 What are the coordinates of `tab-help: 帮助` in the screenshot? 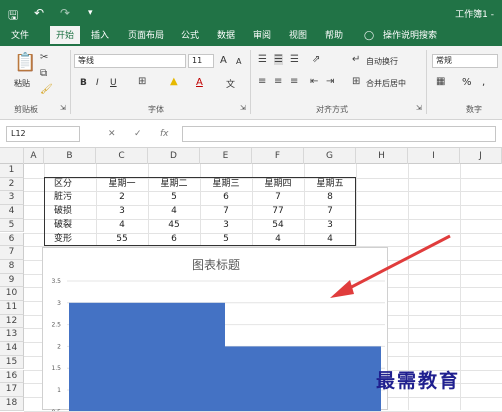 It's located at (334, 36).